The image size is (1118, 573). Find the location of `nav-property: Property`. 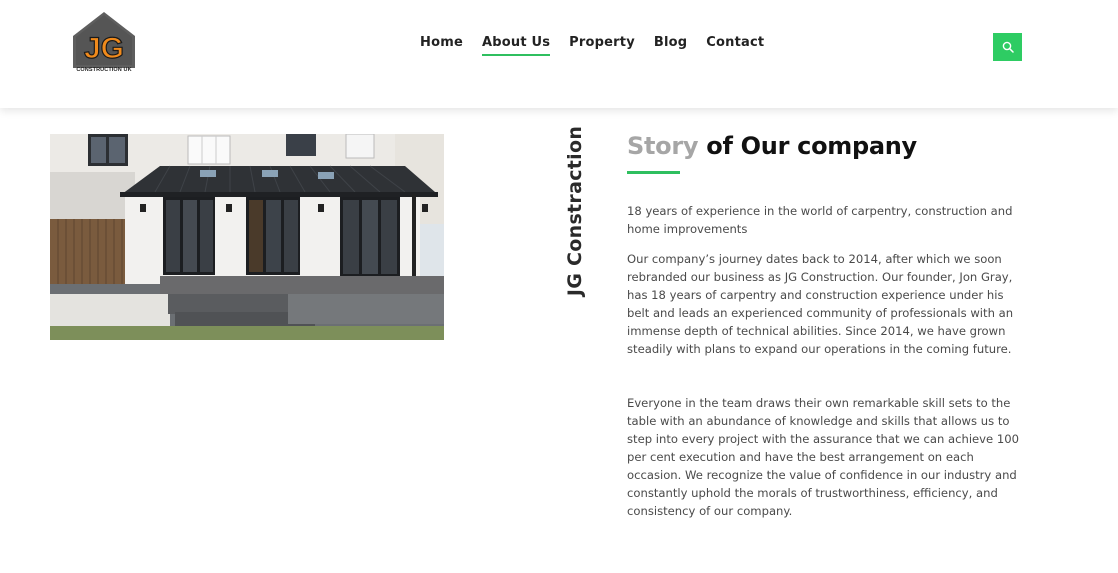

nav-property: Property is located at coordinates (602, 45).